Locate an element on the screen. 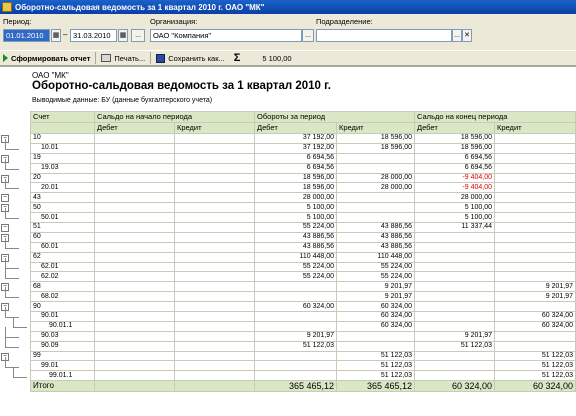  table-row: 68.02 9 201,97 9 201,97 is located at coordinates (303, 297).